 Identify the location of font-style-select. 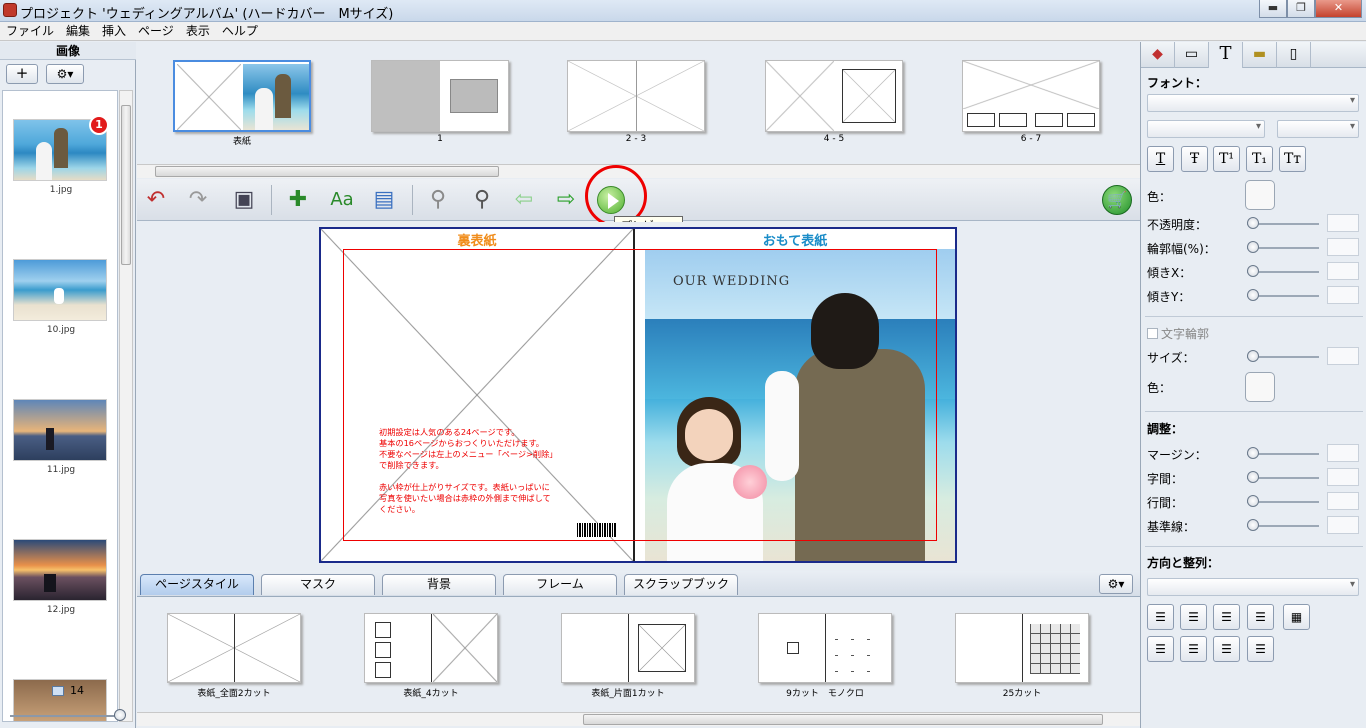
(1206, 129).